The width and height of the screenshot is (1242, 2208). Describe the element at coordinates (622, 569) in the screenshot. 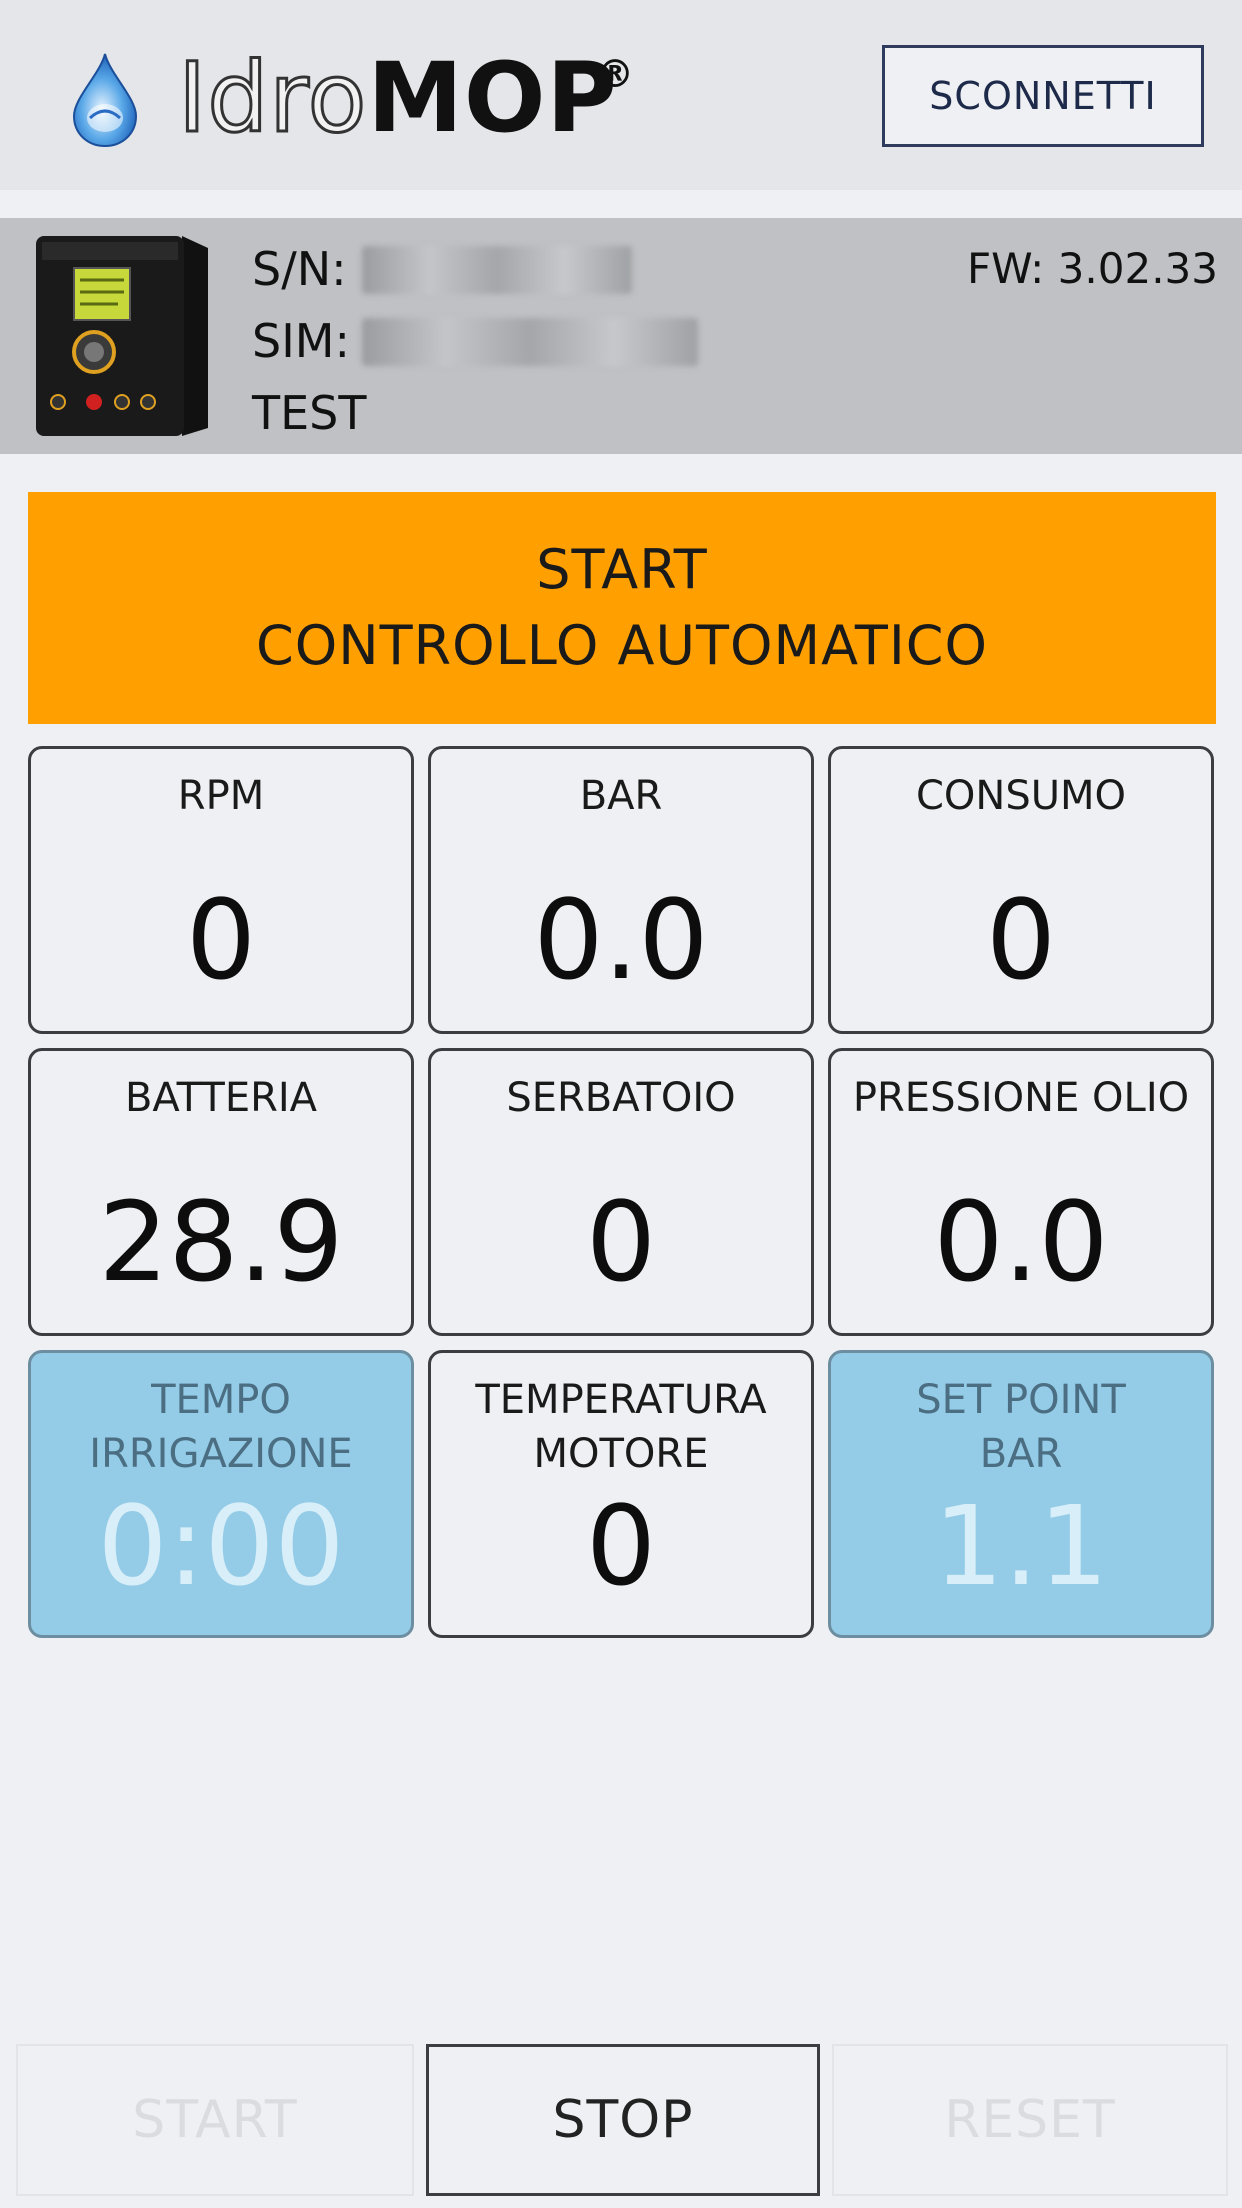

I see `auto-control-line1: START` at that location.